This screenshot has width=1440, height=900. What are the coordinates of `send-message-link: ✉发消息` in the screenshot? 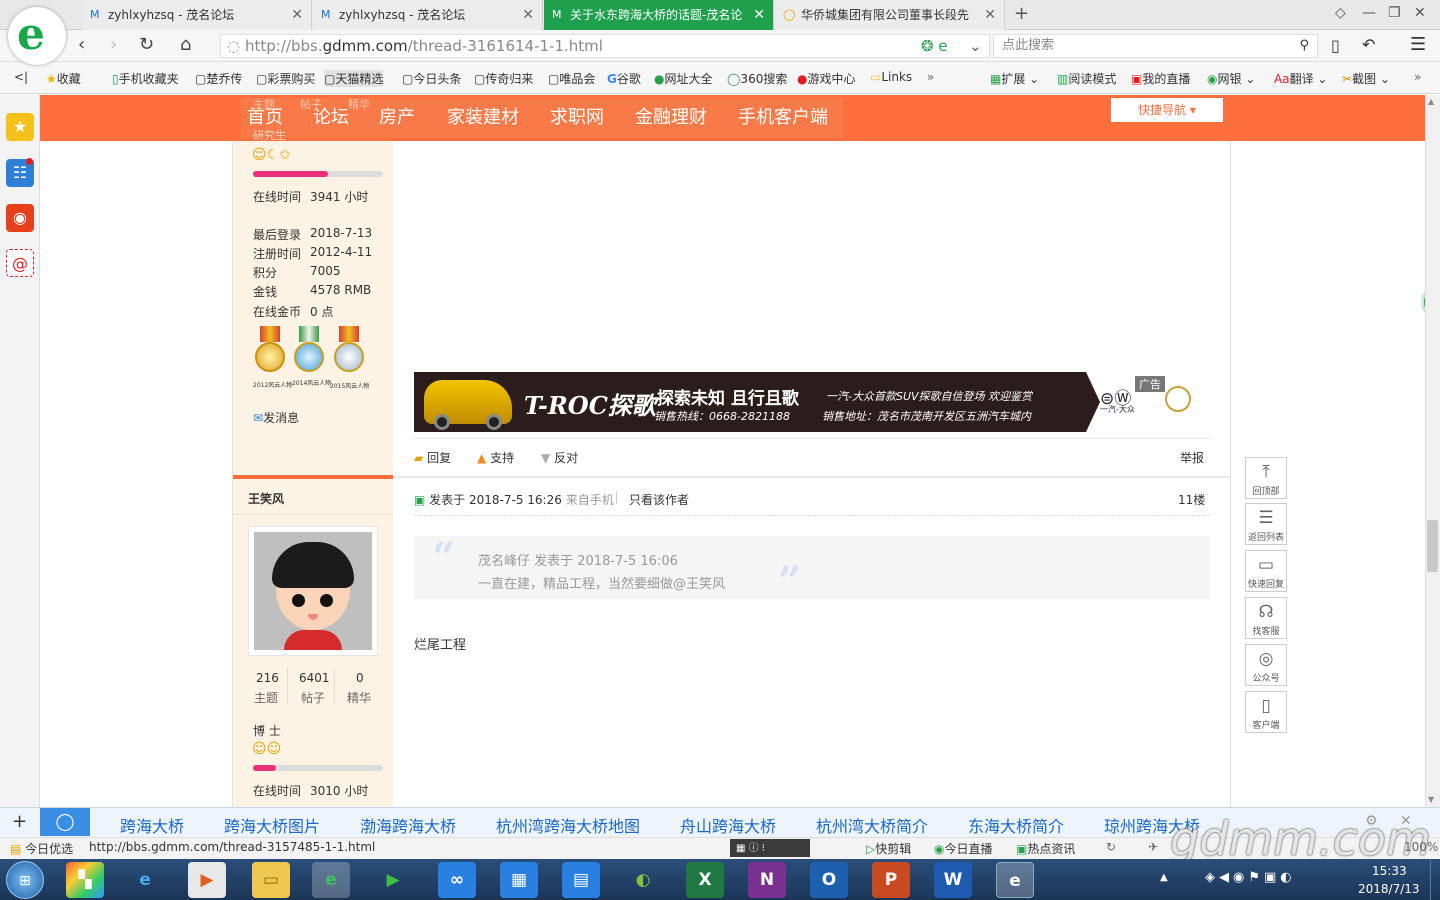 It's located at (276, 417).